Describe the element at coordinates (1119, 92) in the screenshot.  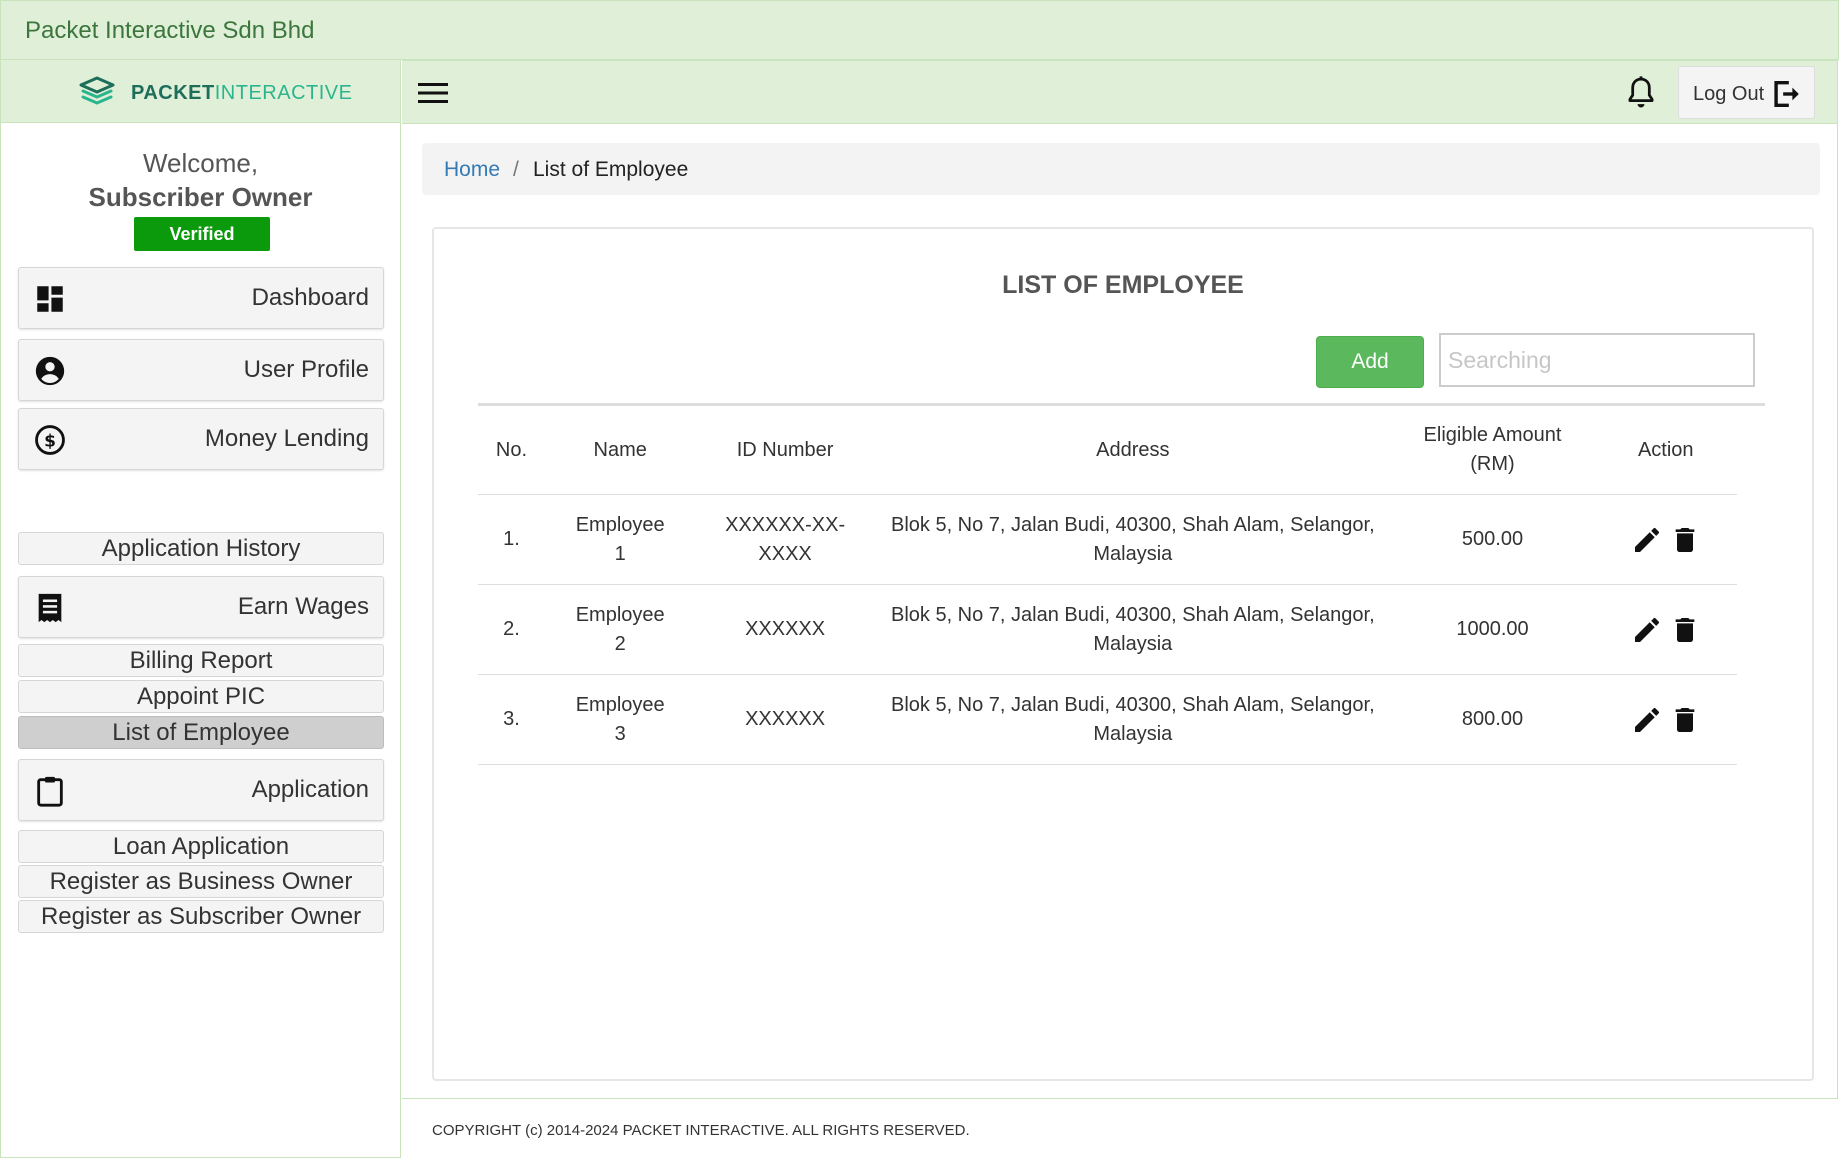
I see `header-bar: Log Out` at that location.